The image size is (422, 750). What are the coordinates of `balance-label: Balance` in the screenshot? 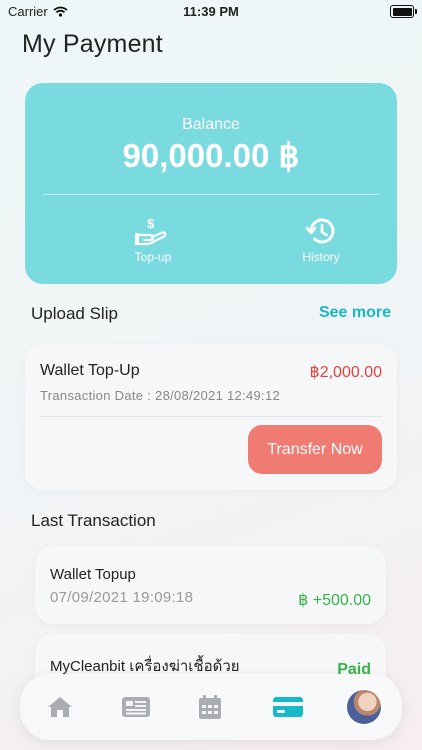 It's located at (211, 124).